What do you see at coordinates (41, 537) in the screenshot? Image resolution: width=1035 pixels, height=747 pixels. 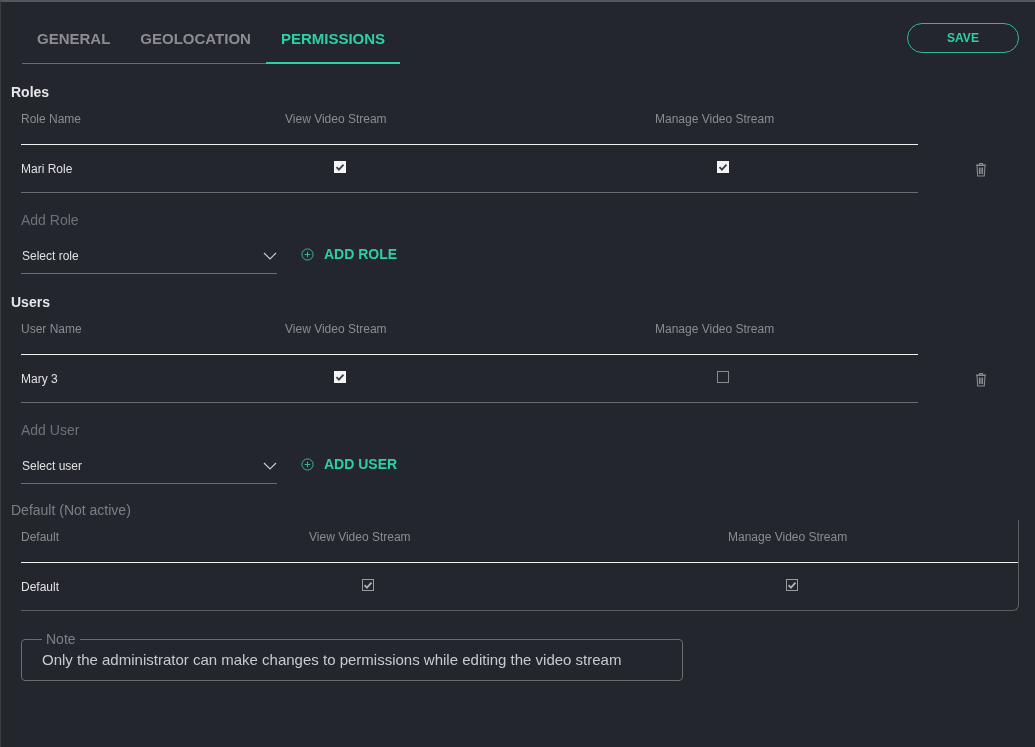 I see `column-header: Default` at bounding box center [41, 537].